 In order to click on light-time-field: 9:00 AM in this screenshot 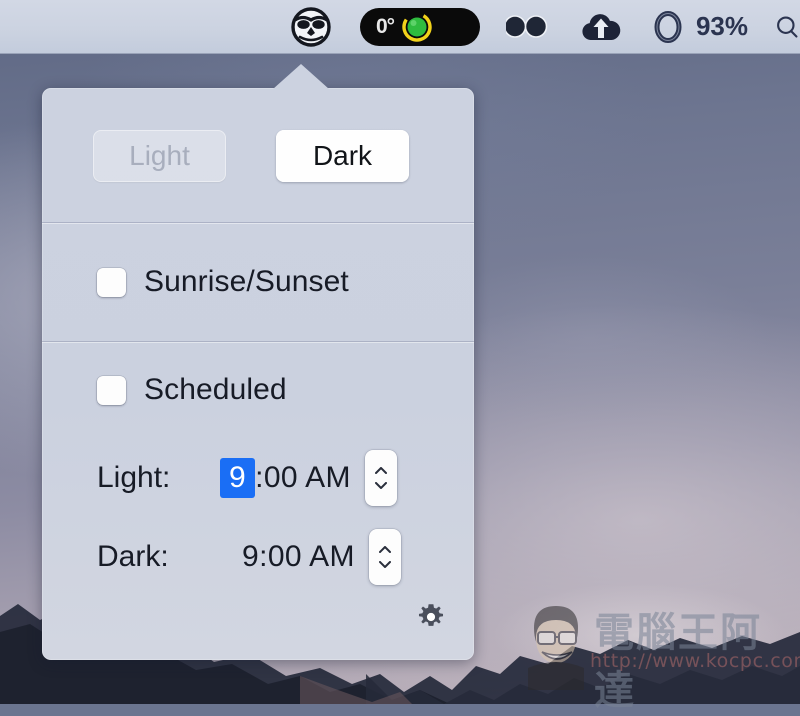, I will do `click(285, 477)`.